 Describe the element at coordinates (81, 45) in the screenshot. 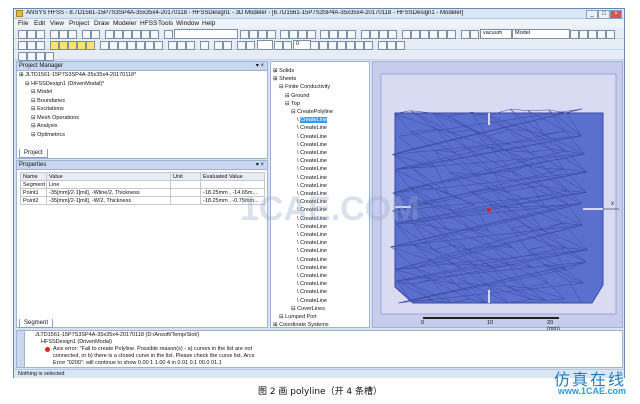

I see `edge-icon` at that location.